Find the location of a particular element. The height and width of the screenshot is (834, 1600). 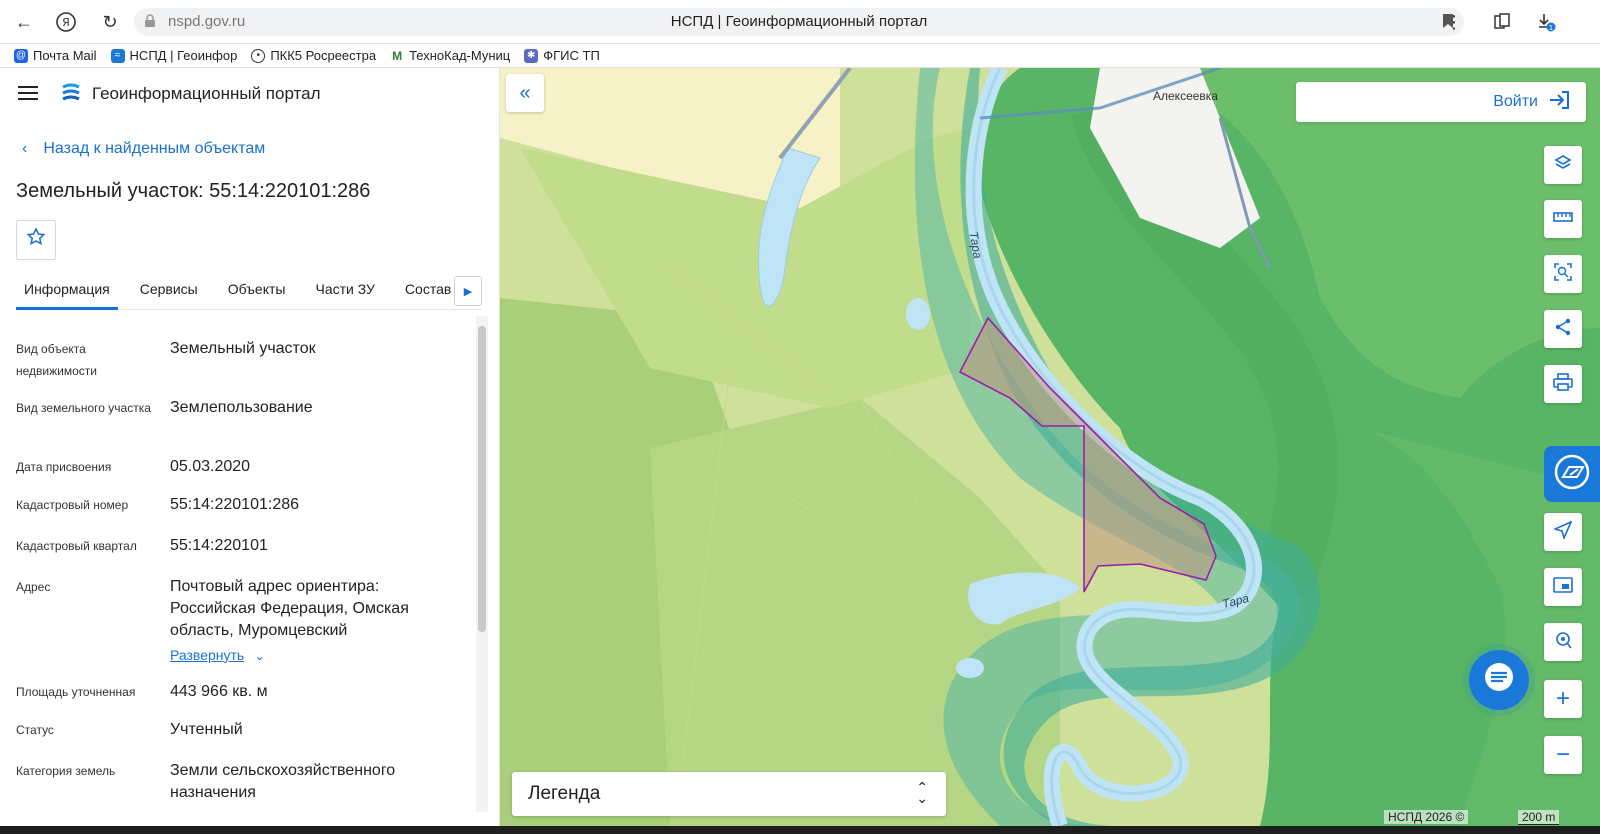

bookmark-label: Почта Mail is located at coordinates (65, 55).